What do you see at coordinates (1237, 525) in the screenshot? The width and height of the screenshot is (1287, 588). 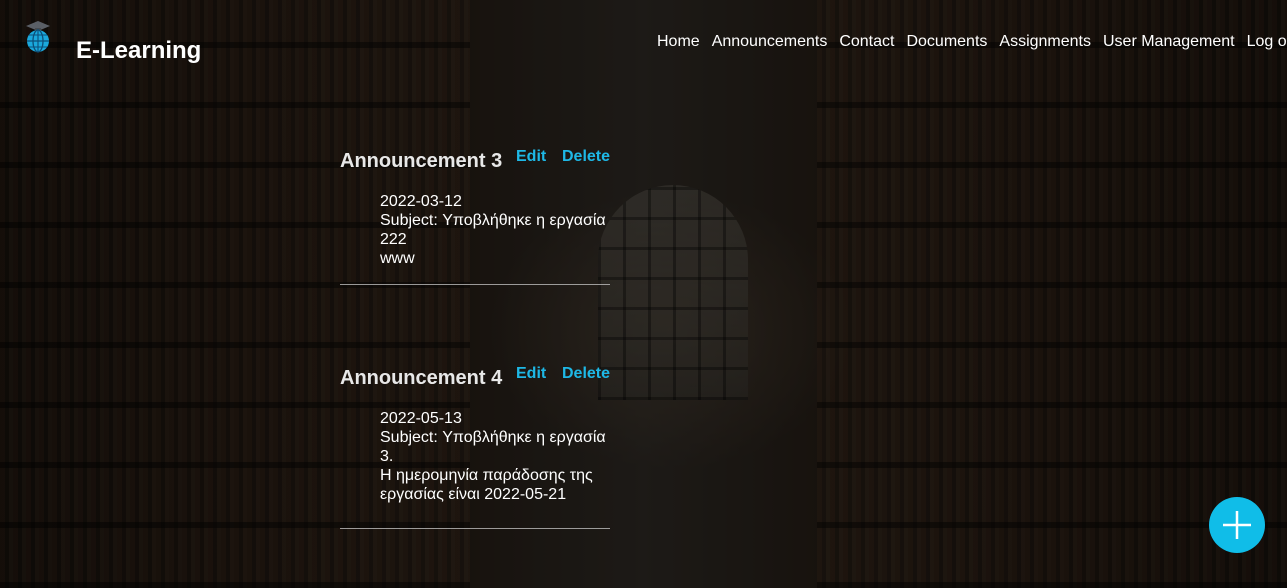 I see `add-announcement-button` at bounding box center [1237, 525].